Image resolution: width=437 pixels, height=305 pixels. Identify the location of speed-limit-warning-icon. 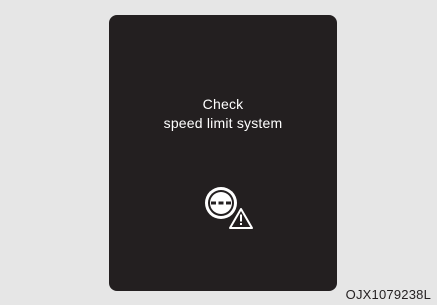
(229, 206).